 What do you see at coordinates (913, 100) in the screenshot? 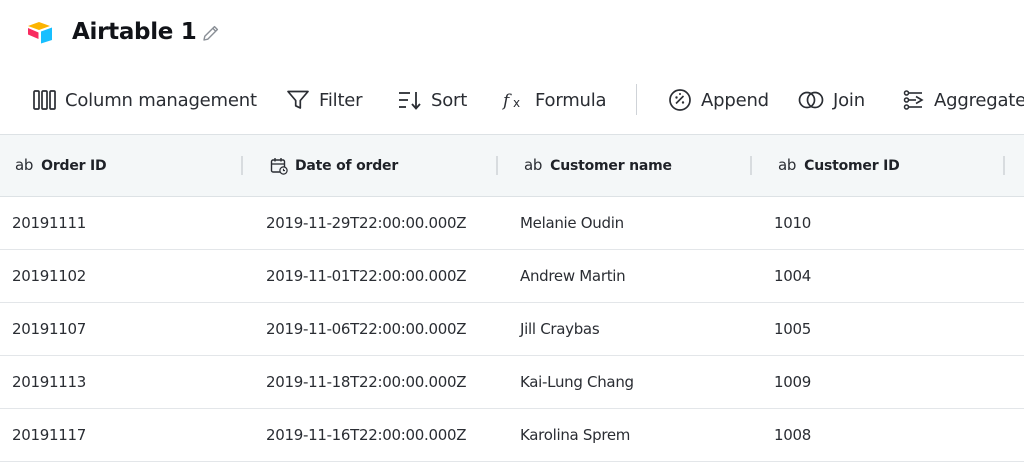
I see `aggregate-icon` at bounding box center [913, 100].